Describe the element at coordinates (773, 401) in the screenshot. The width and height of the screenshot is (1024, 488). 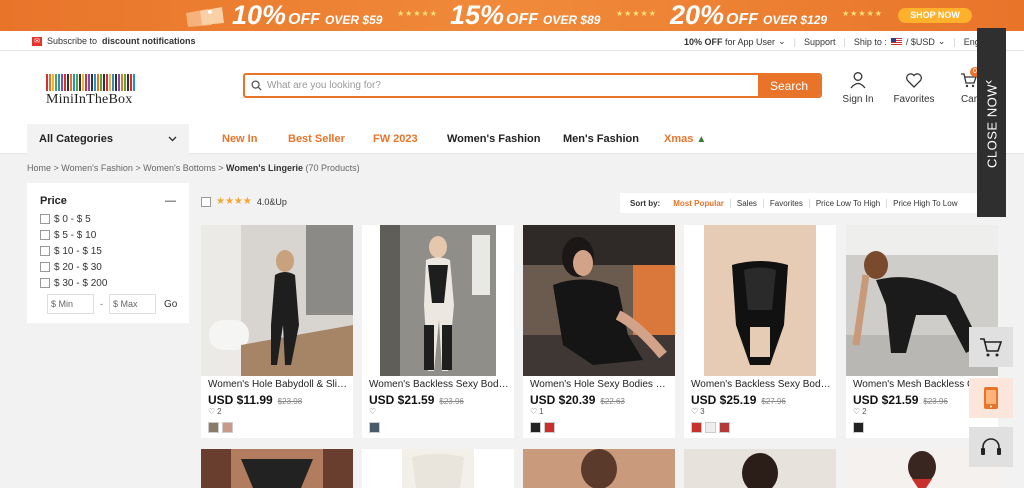
I see `product-original-price: $27.96` at that location.